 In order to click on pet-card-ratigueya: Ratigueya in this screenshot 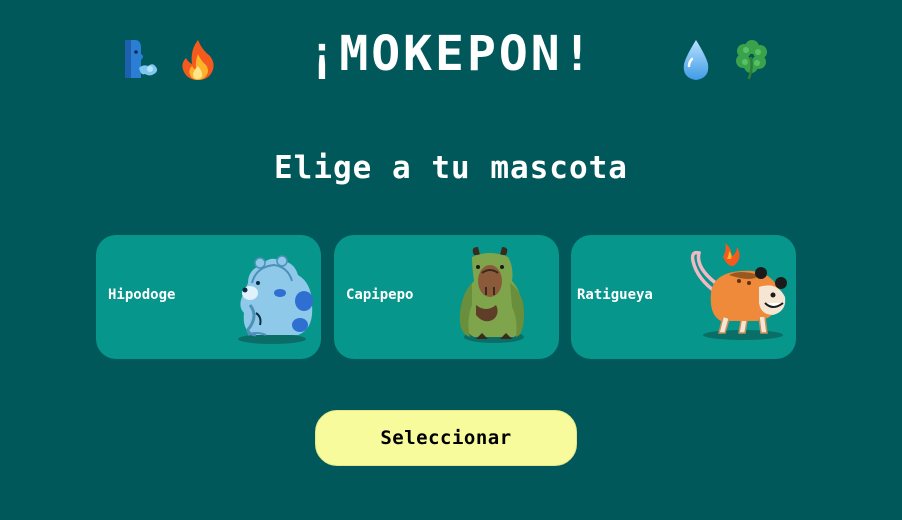, I will do `click(683, 297)`.